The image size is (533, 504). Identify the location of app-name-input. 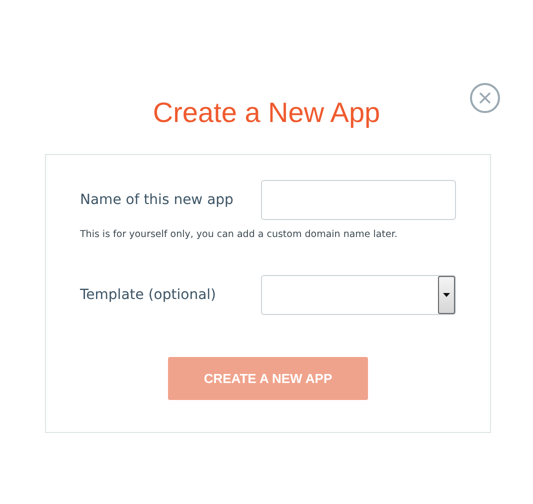
(358, 200).